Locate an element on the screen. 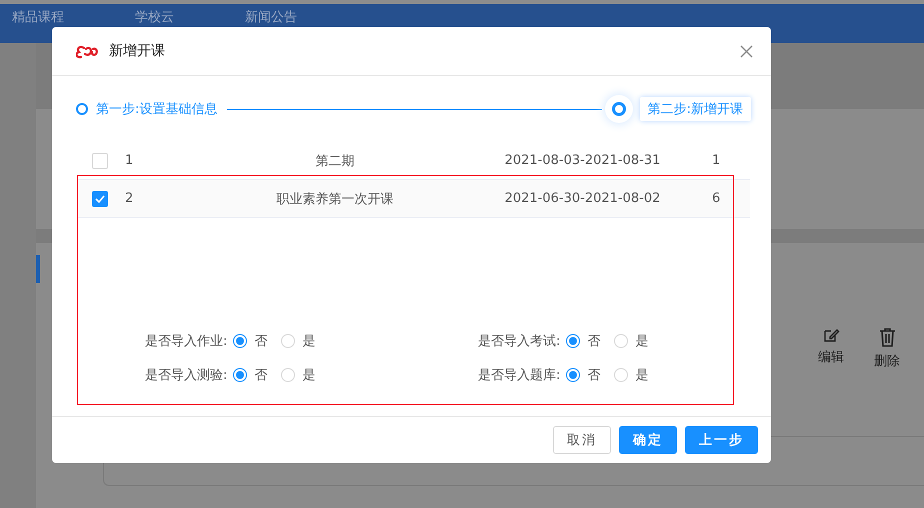 This screenshot has width=924, height=508. option-label: 是否导入考试: is located at coordinates (519, 341).